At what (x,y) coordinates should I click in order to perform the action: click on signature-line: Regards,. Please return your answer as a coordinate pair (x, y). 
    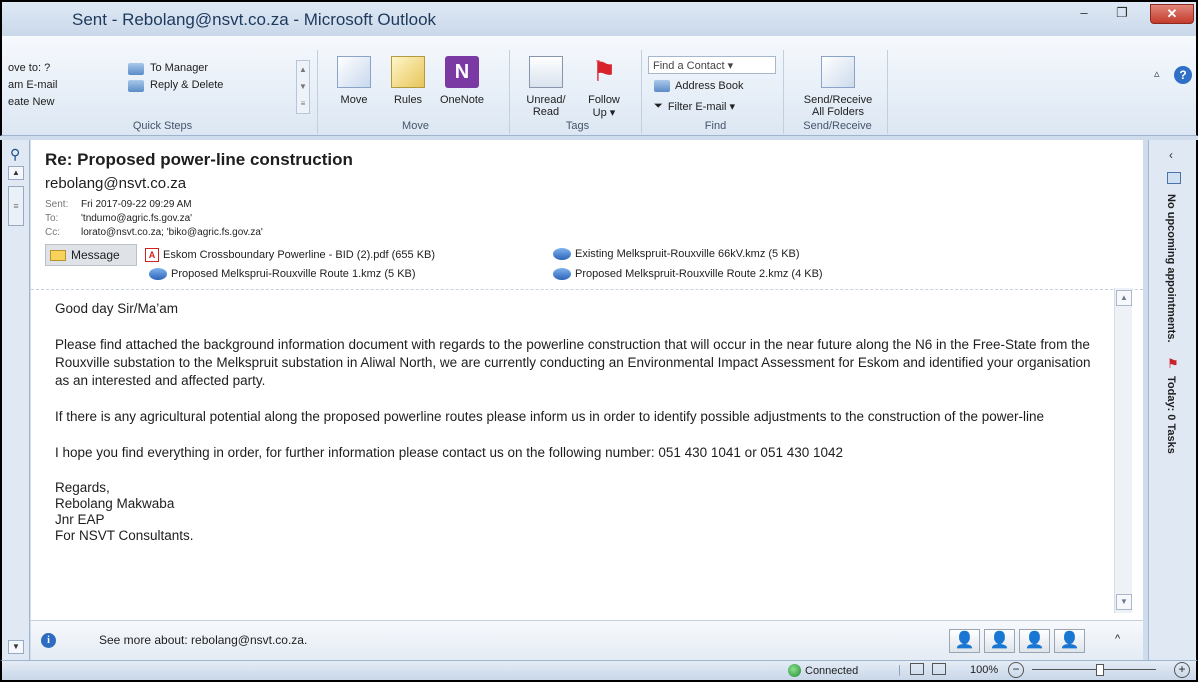
    Looking at the image, I should click on (82, 487).